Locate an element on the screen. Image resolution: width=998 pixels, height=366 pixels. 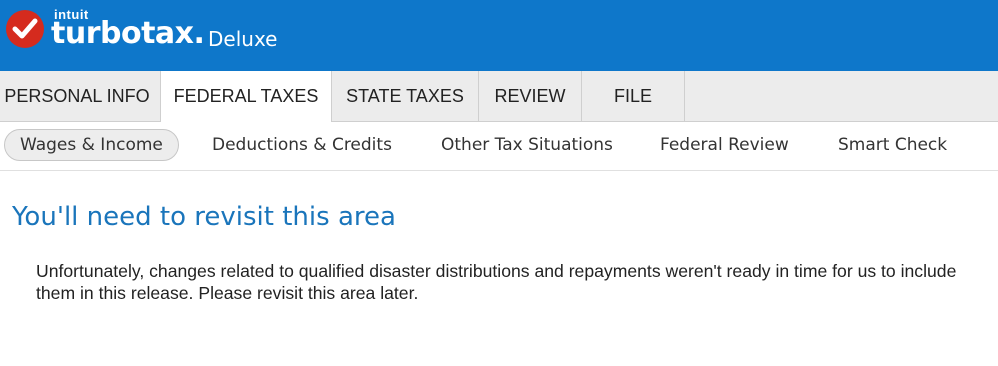
tab-state-taxes: STATE TAXES is located at coordinates (405, 96).